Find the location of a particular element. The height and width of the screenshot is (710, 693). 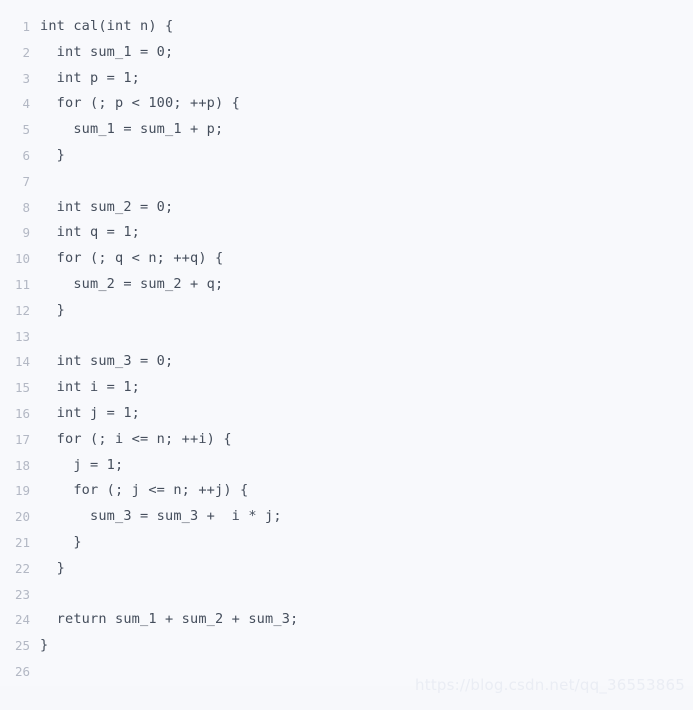

line-number: 13 is located at coordinates (22, 336).